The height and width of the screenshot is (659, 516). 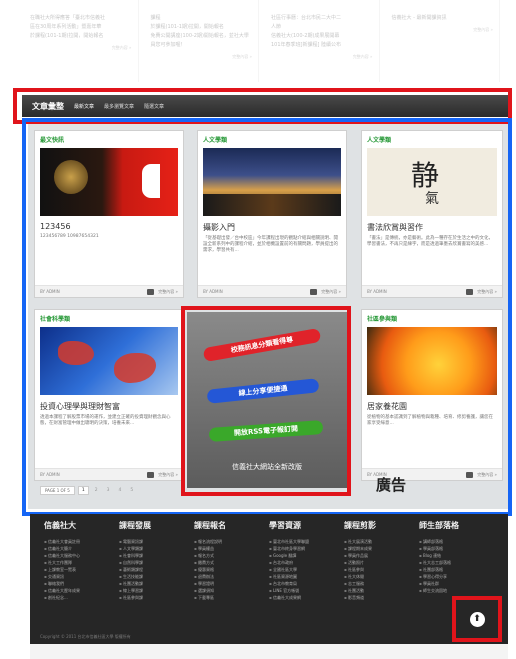 What do you see at coordinates (156, 583) in the screenshot?
I see `footer-link: 社團活動課` at bounding box center [156, 583].